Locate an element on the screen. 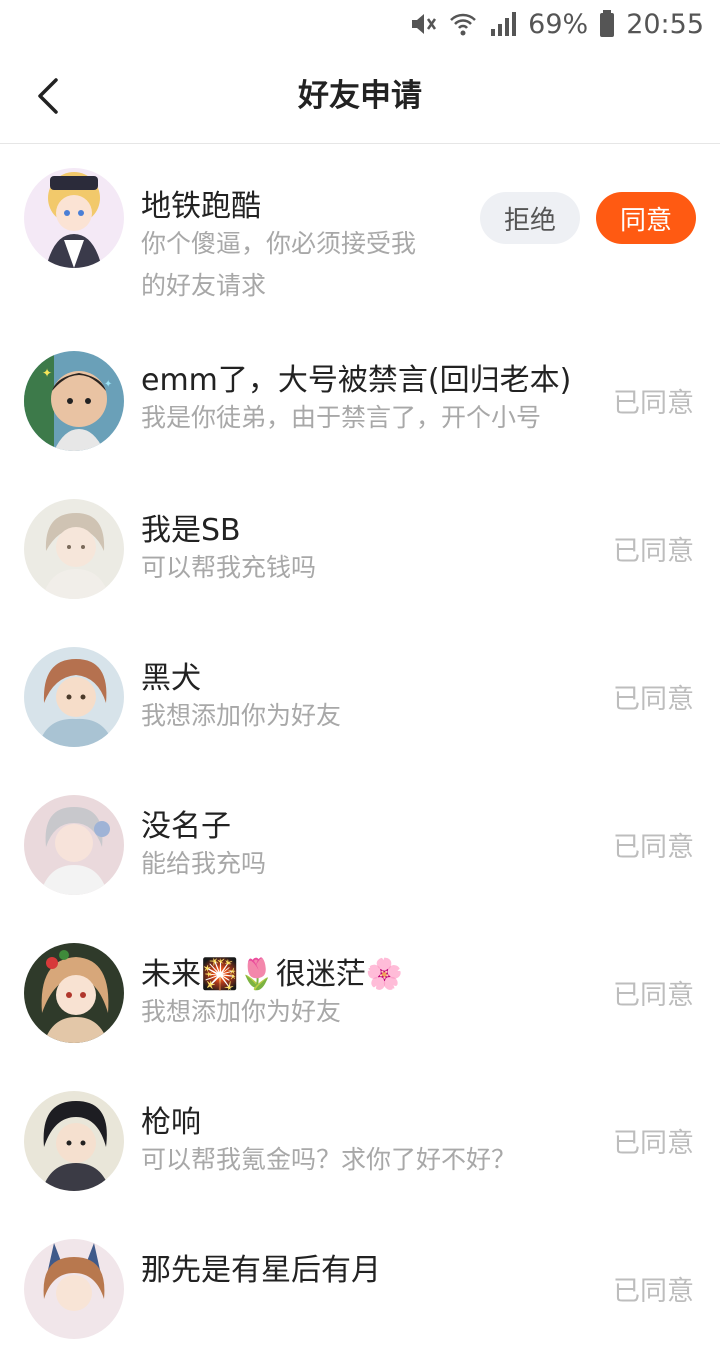 The height and width of the screenshot is (1363, 720). friend-request-item: 那先是有星后有月 已同意 is located at coordinates (360, 1289).